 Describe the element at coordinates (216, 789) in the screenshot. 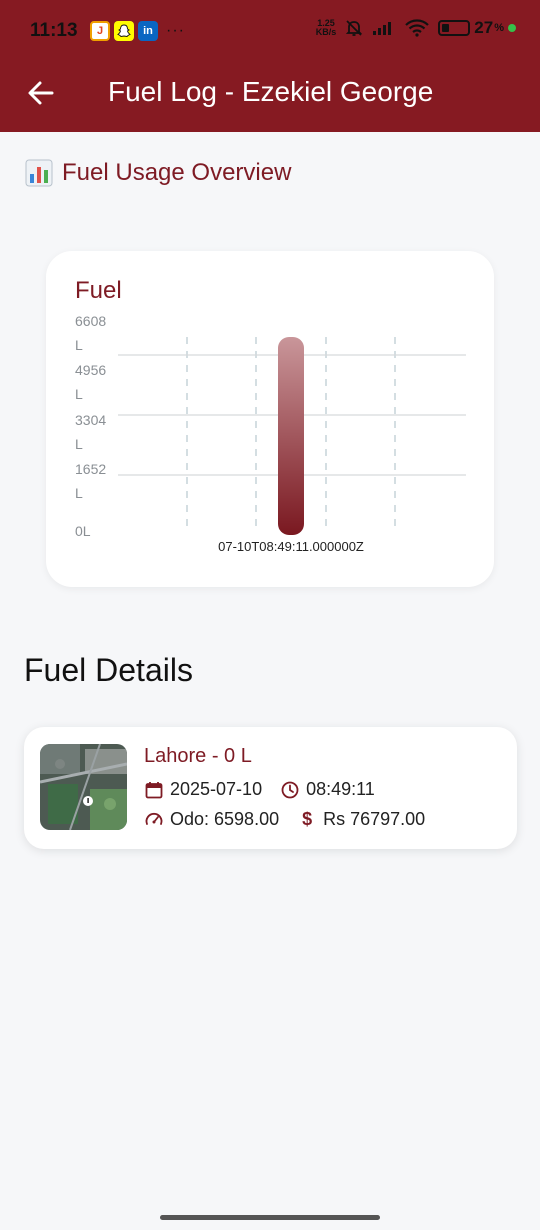

I see `entry-date: 2025-07-10` at that location.